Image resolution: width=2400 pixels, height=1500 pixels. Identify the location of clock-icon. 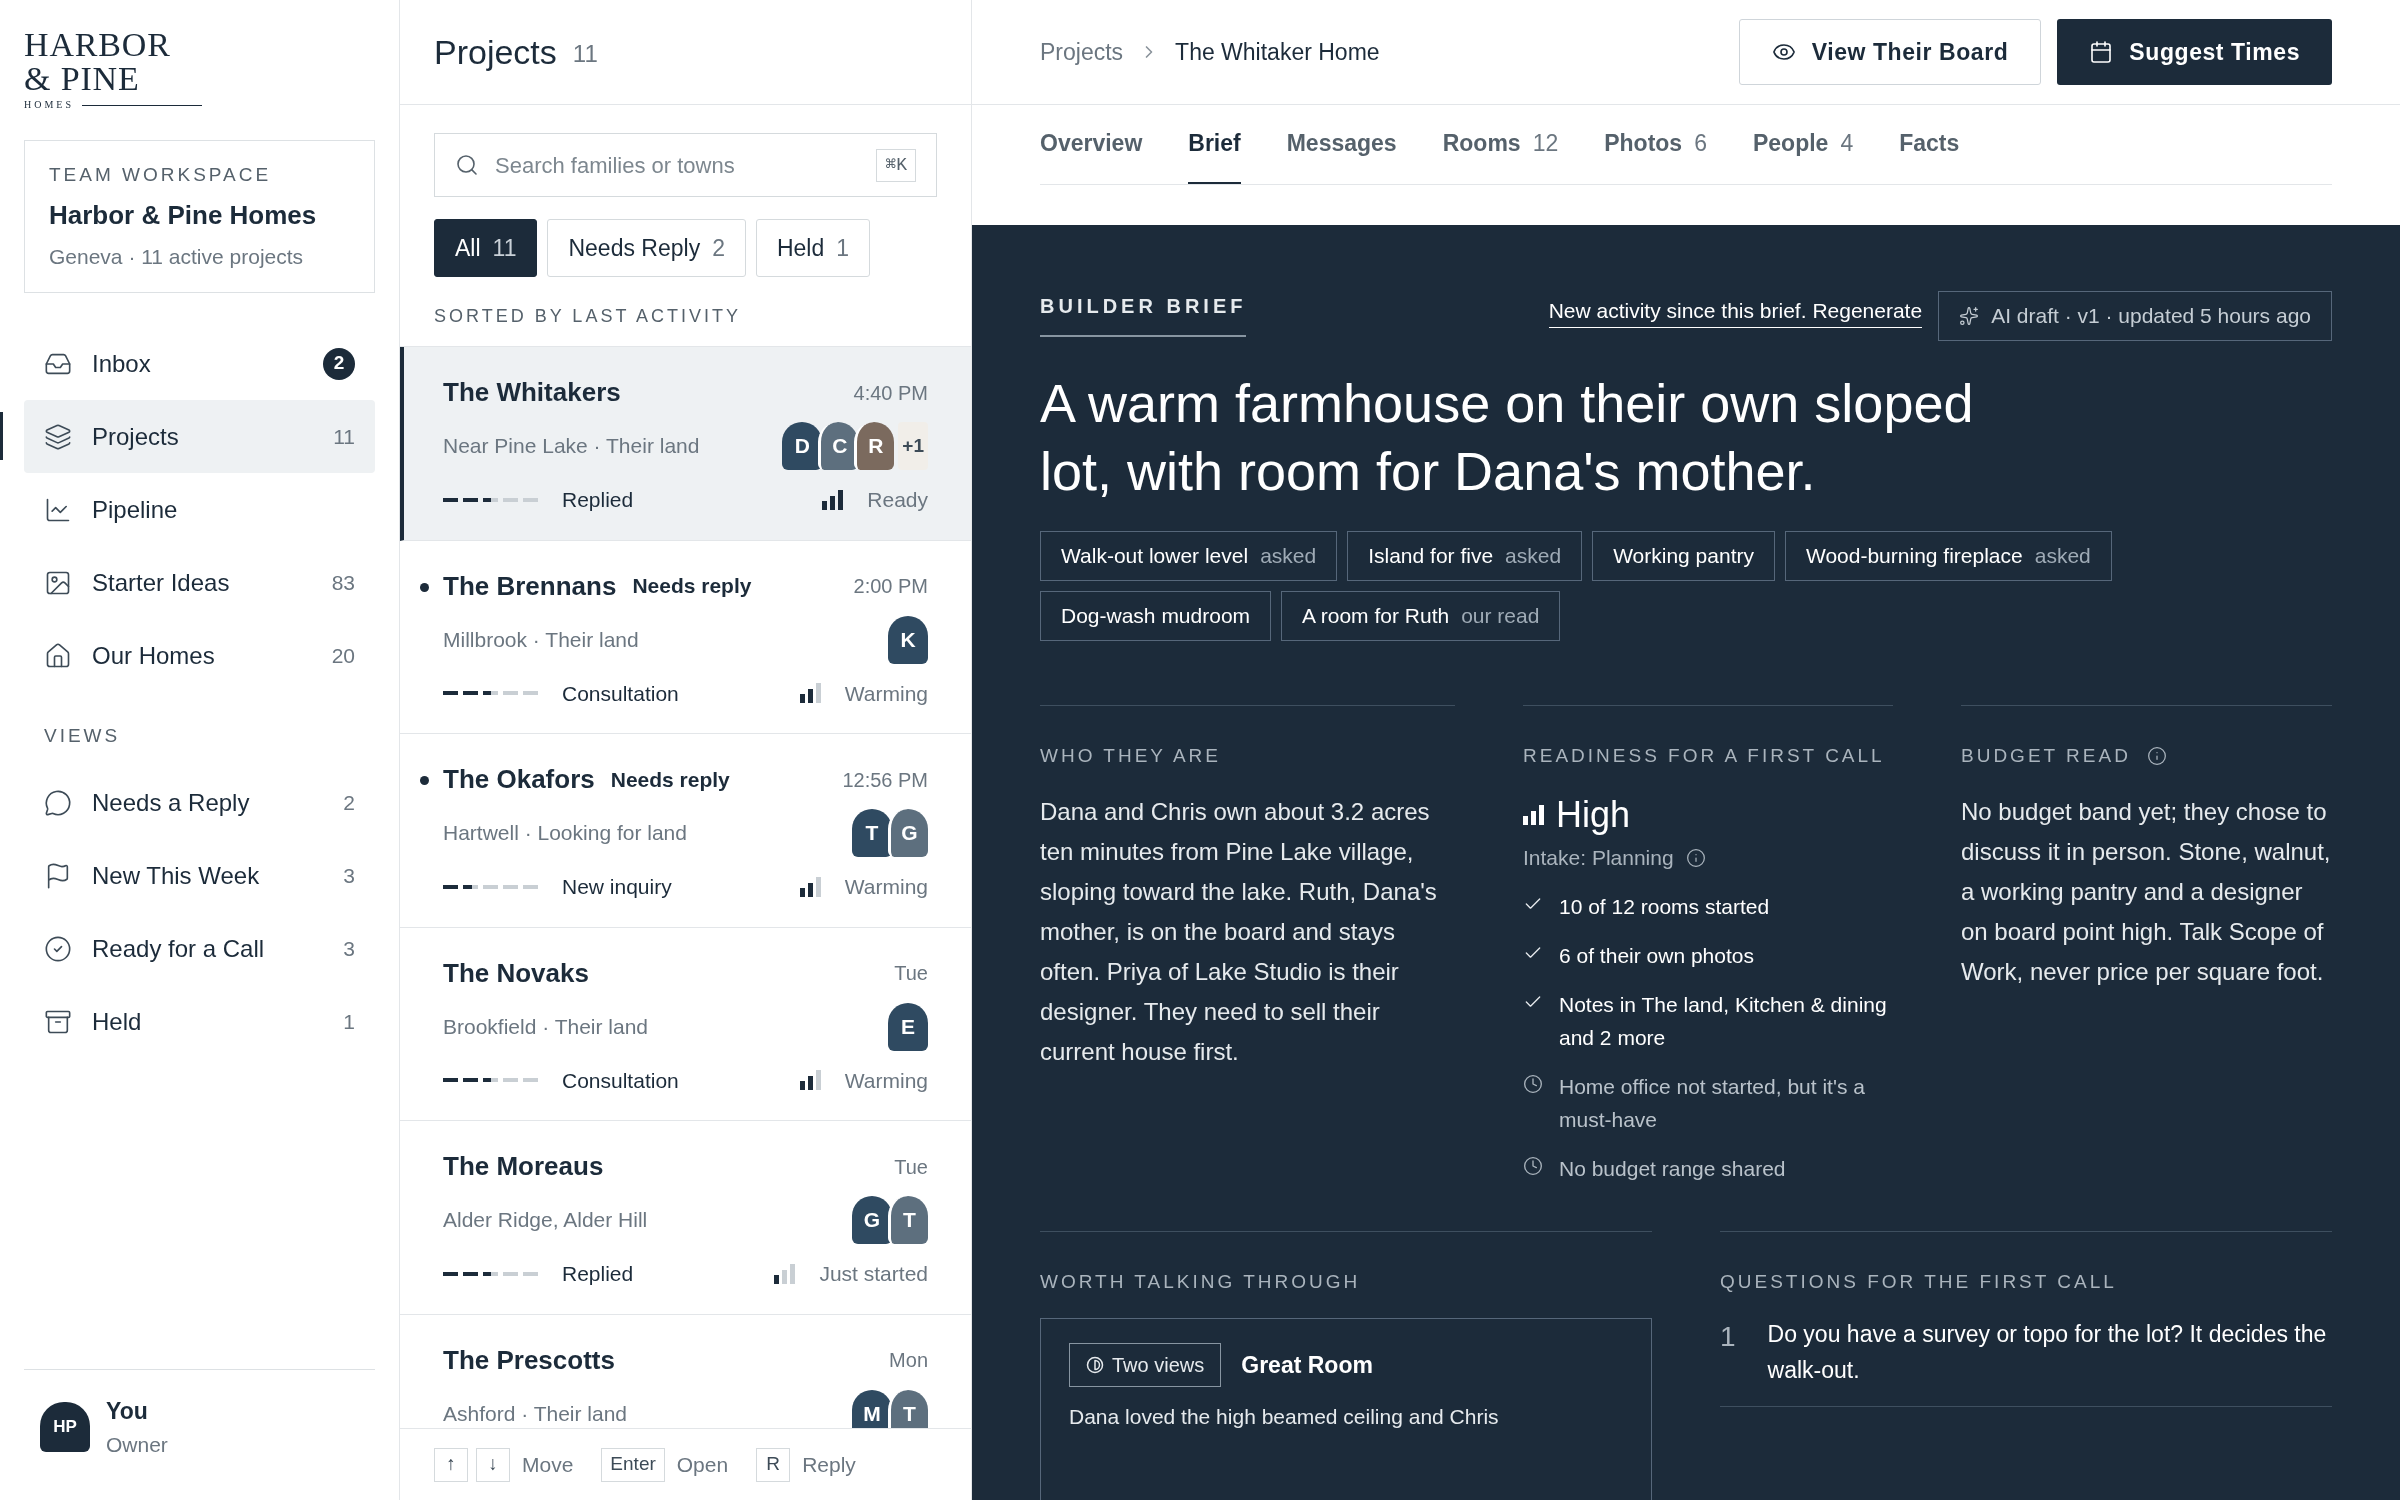
(1533, 1165).